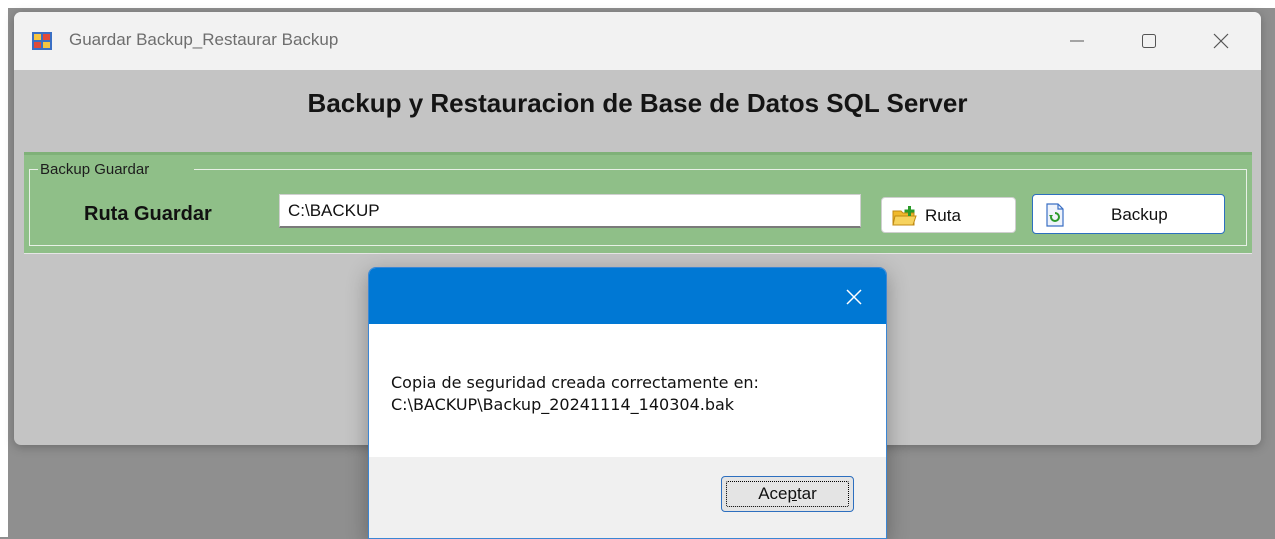 This screenshot has height=539, width=1275. I want to click on accept-button: Aceptar, so click(787, 494).